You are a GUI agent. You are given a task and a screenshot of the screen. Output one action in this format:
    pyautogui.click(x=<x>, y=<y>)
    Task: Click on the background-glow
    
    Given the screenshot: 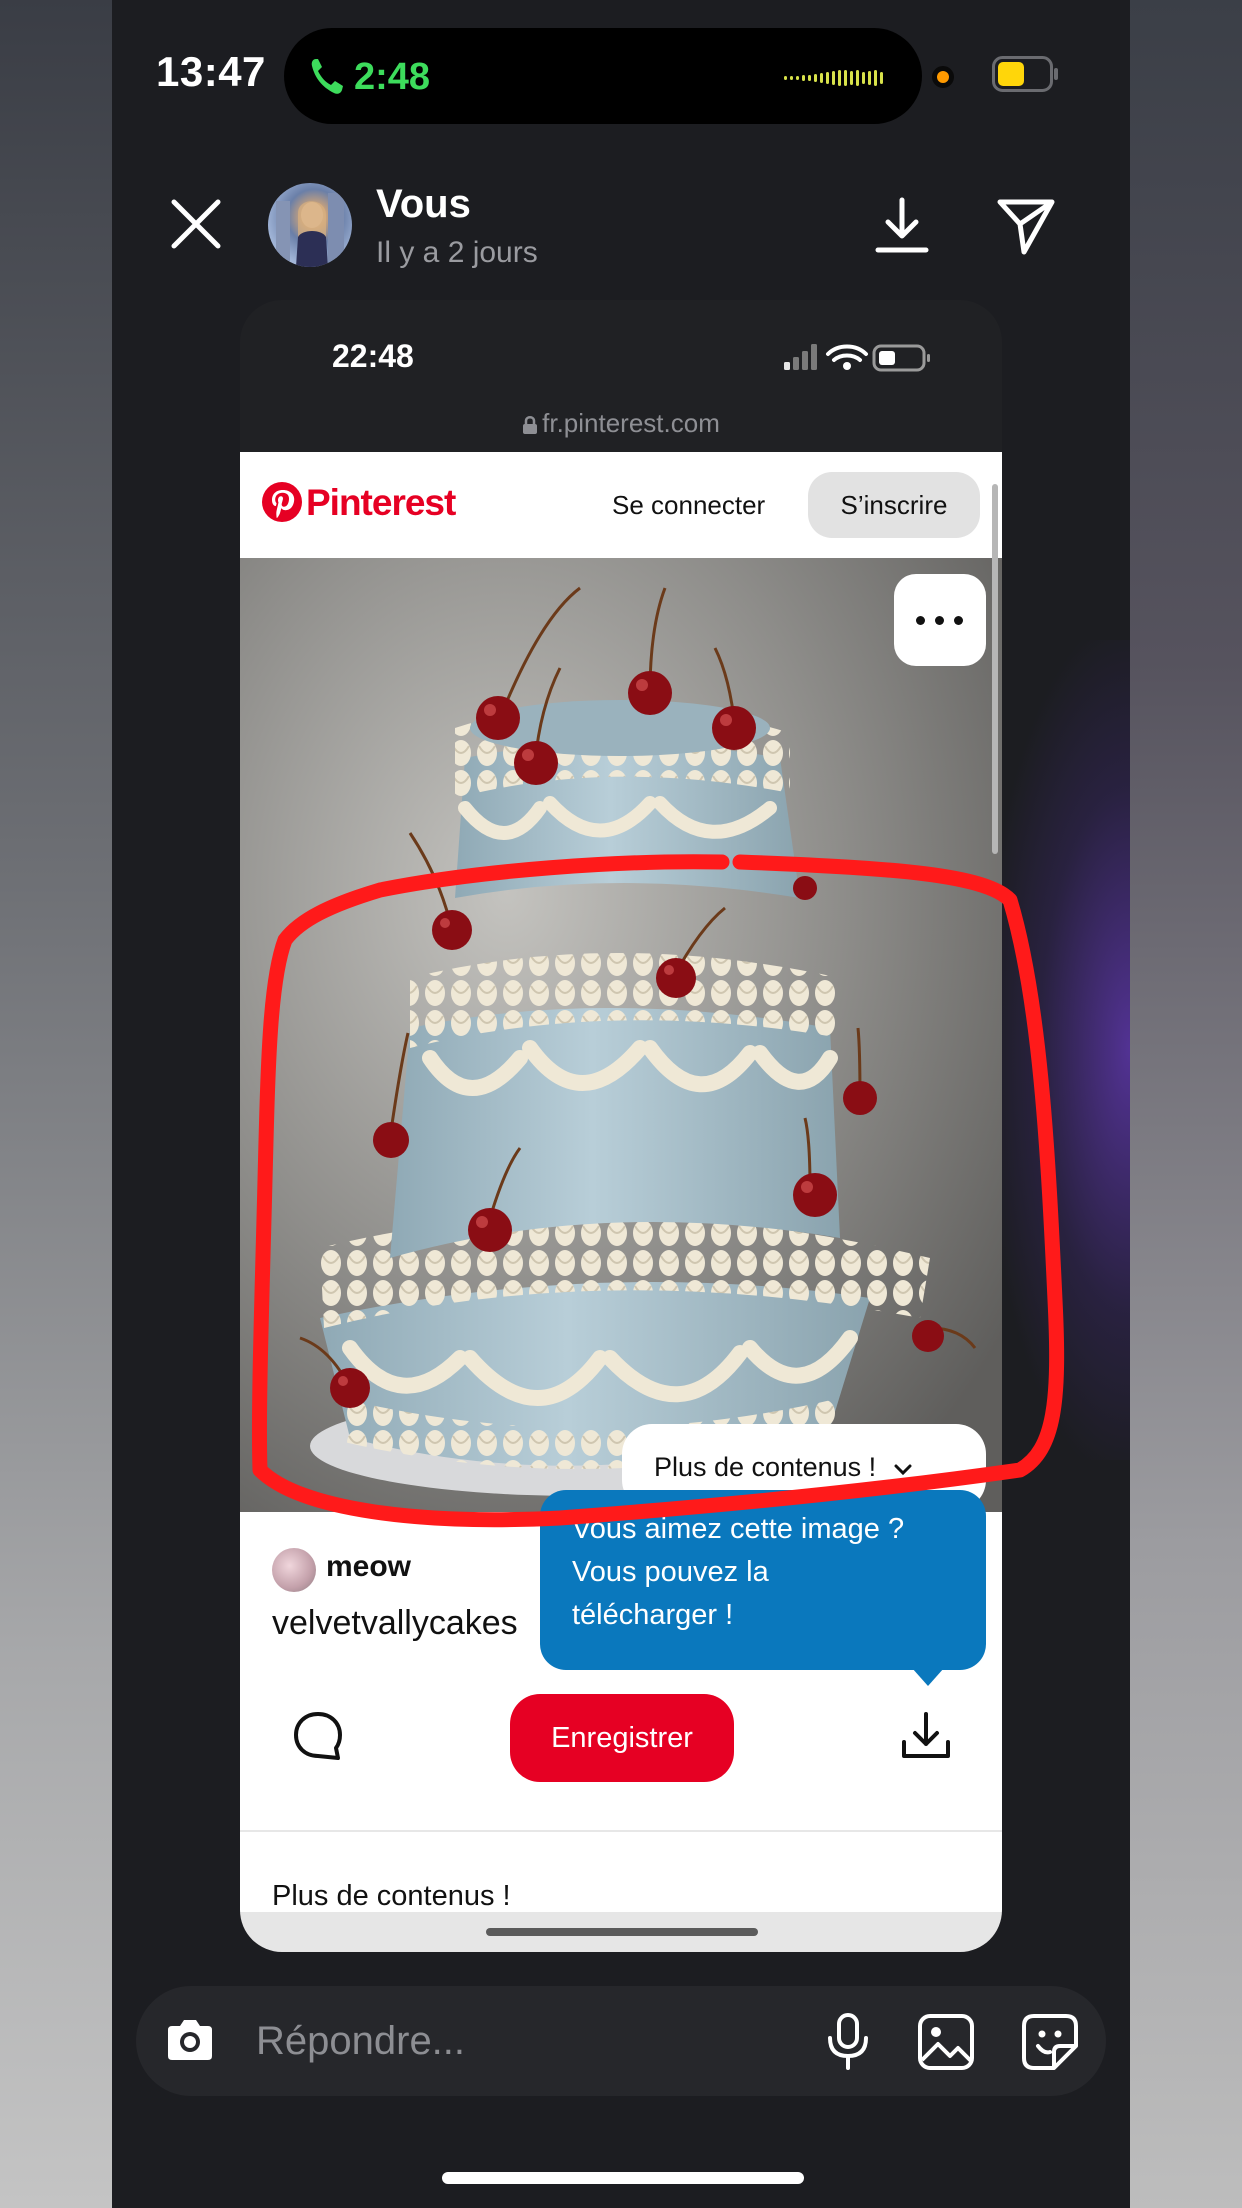 What is the action you would take?
    pyautogui.click(x=1060, y=1050)
    